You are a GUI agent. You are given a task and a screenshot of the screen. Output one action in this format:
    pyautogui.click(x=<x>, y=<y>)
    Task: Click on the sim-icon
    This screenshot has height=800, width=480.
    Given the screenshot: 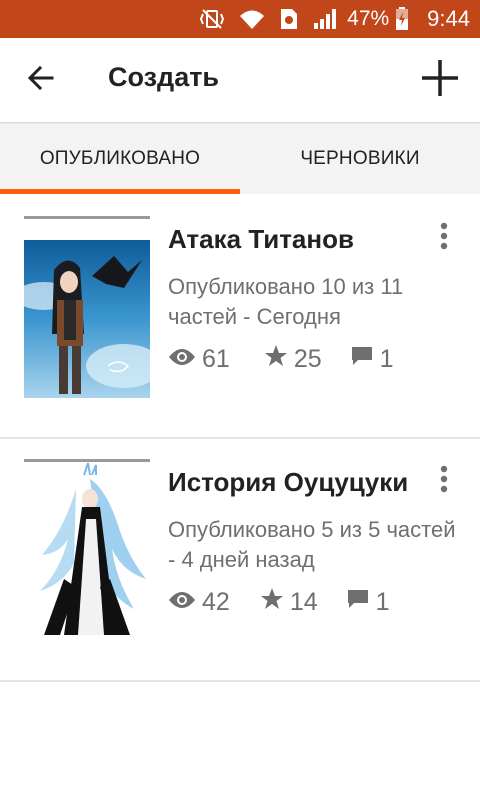 What is the action you would take?
    pyautogui.click(x=289, y=19)
    